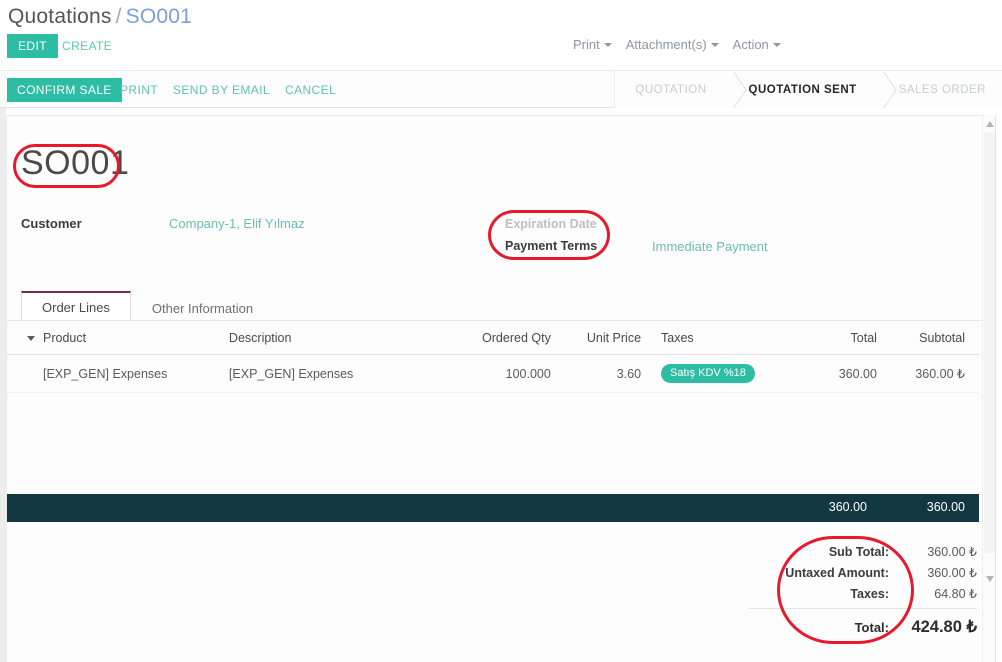 The height and width of the screenshot is (662, 1002). Describe the element at coordinates (840, 338) in the screenshot. I see `column-header-total: Total` at that location.